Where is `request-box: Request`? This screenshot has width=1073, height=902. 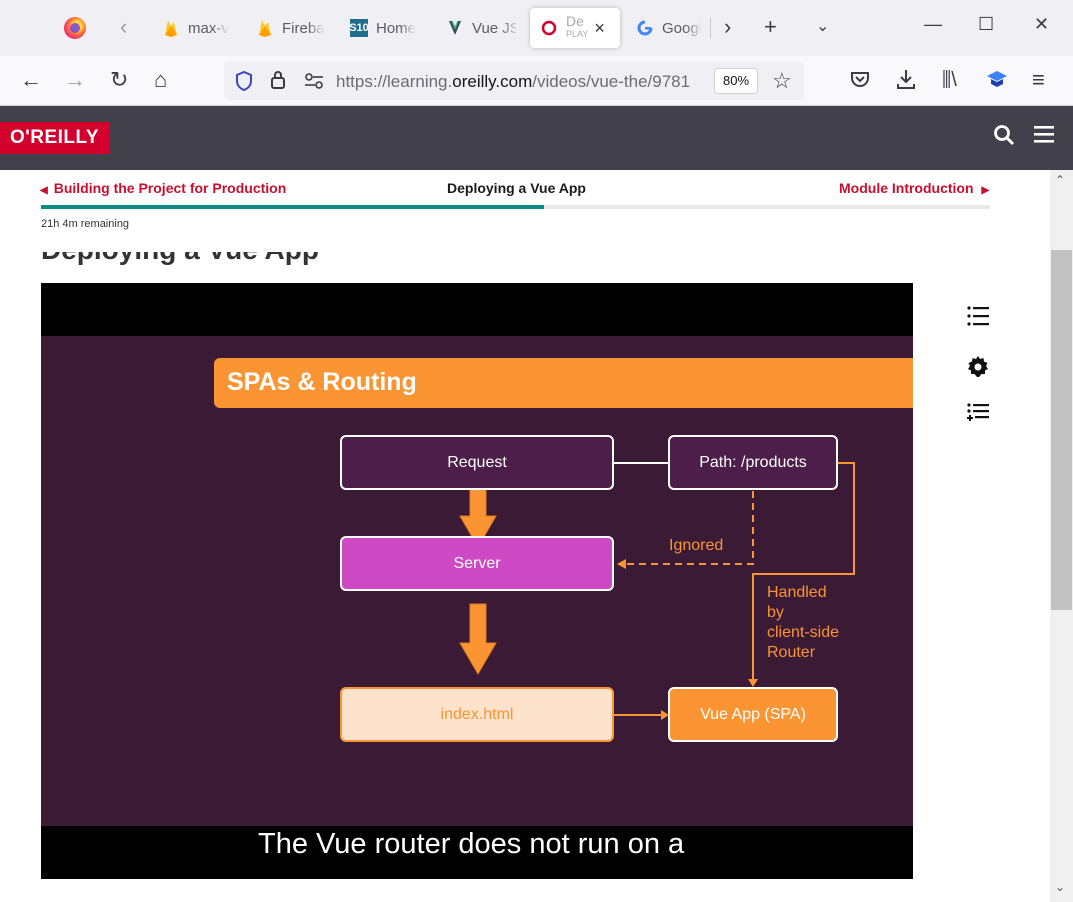 request-box: Request is located at coordinates (477, 462).